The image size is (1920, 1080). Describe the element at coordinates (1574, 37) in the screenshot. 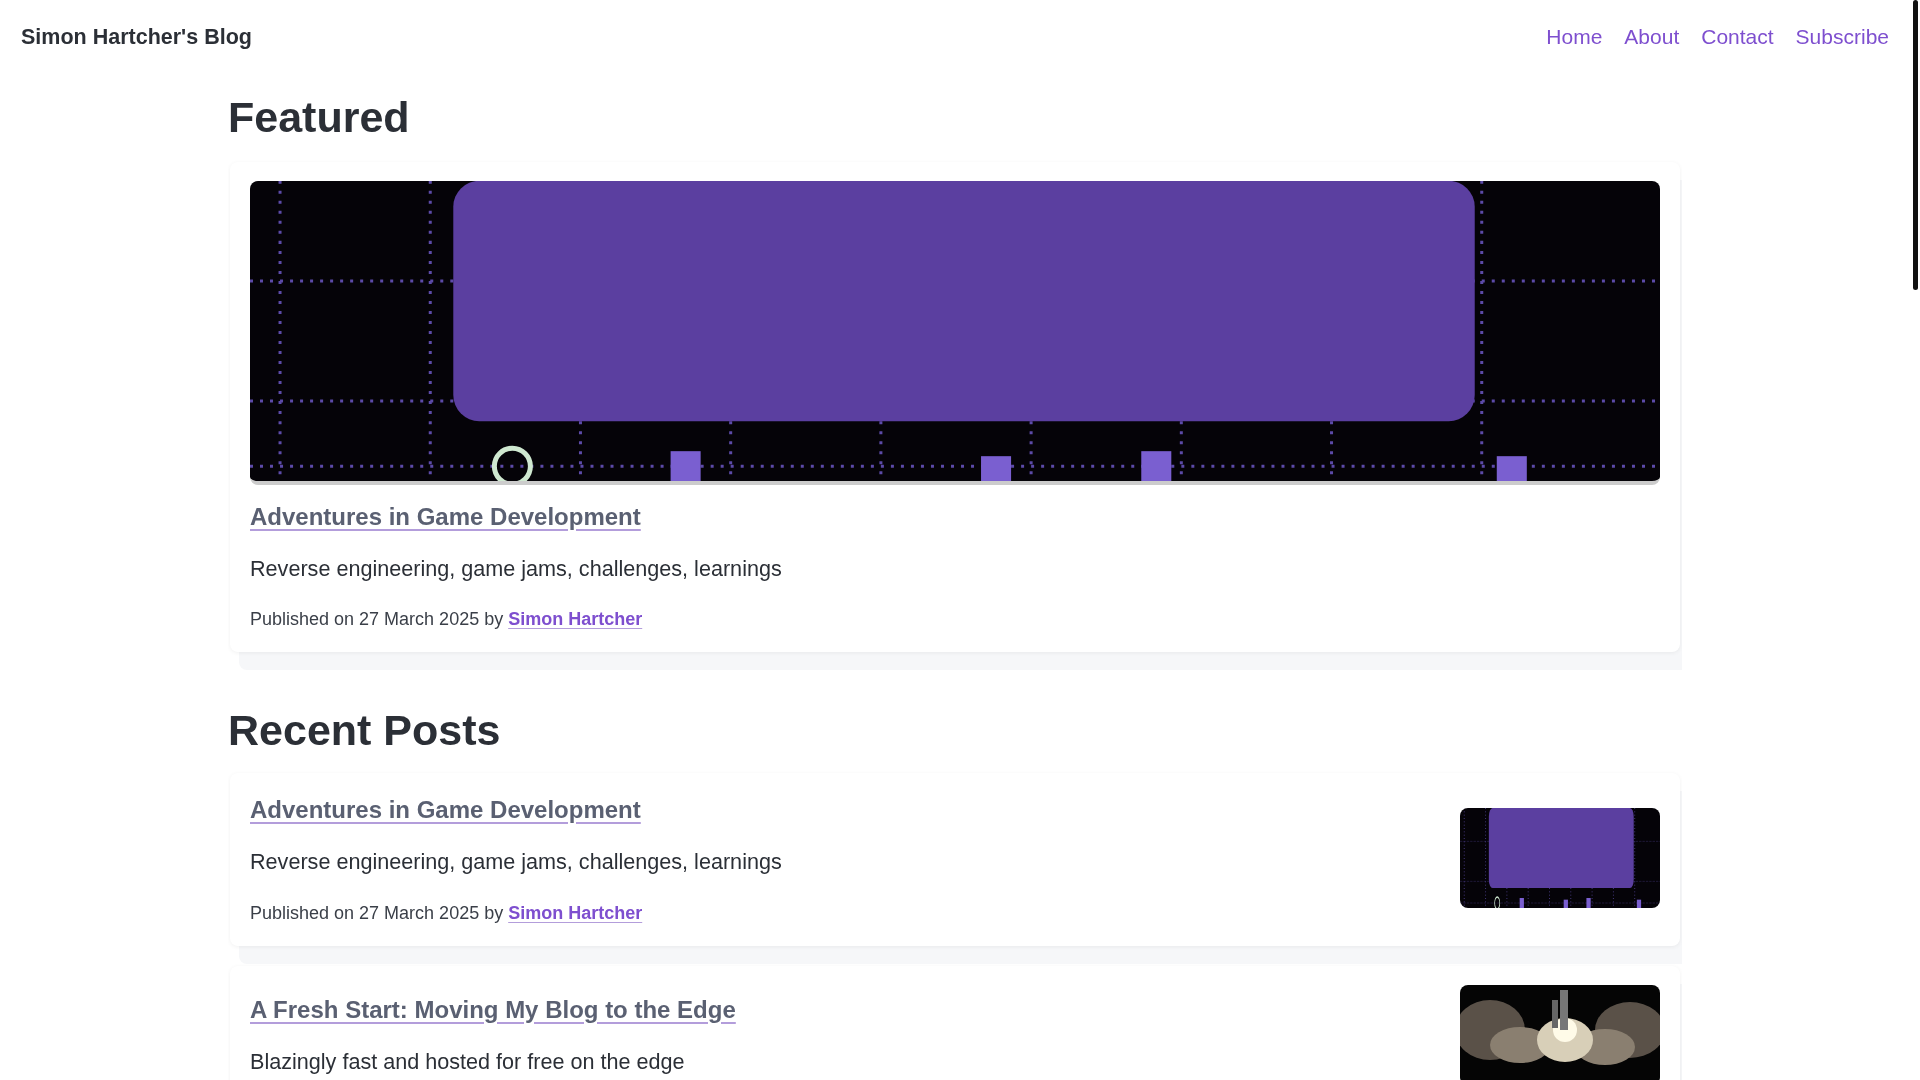

I see `nav-link: Home` at that location.